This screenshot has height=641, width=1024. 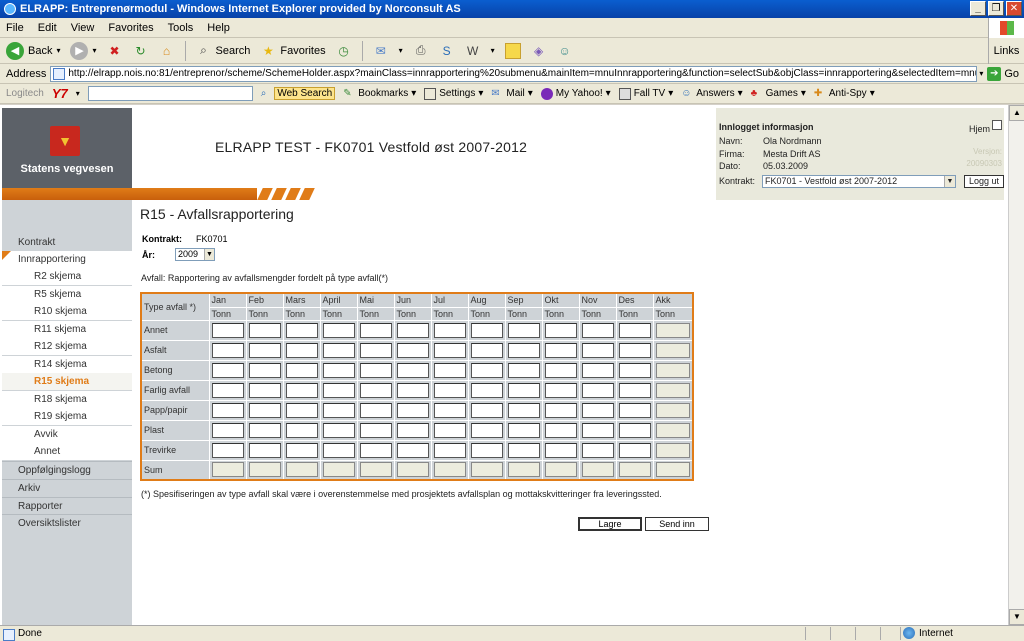 What do you see at coordinates (844, 94) in the screenshot?
I see `anti-spy-button: ✚ Anti-Spy ▾` at bounding box center [844, 94].